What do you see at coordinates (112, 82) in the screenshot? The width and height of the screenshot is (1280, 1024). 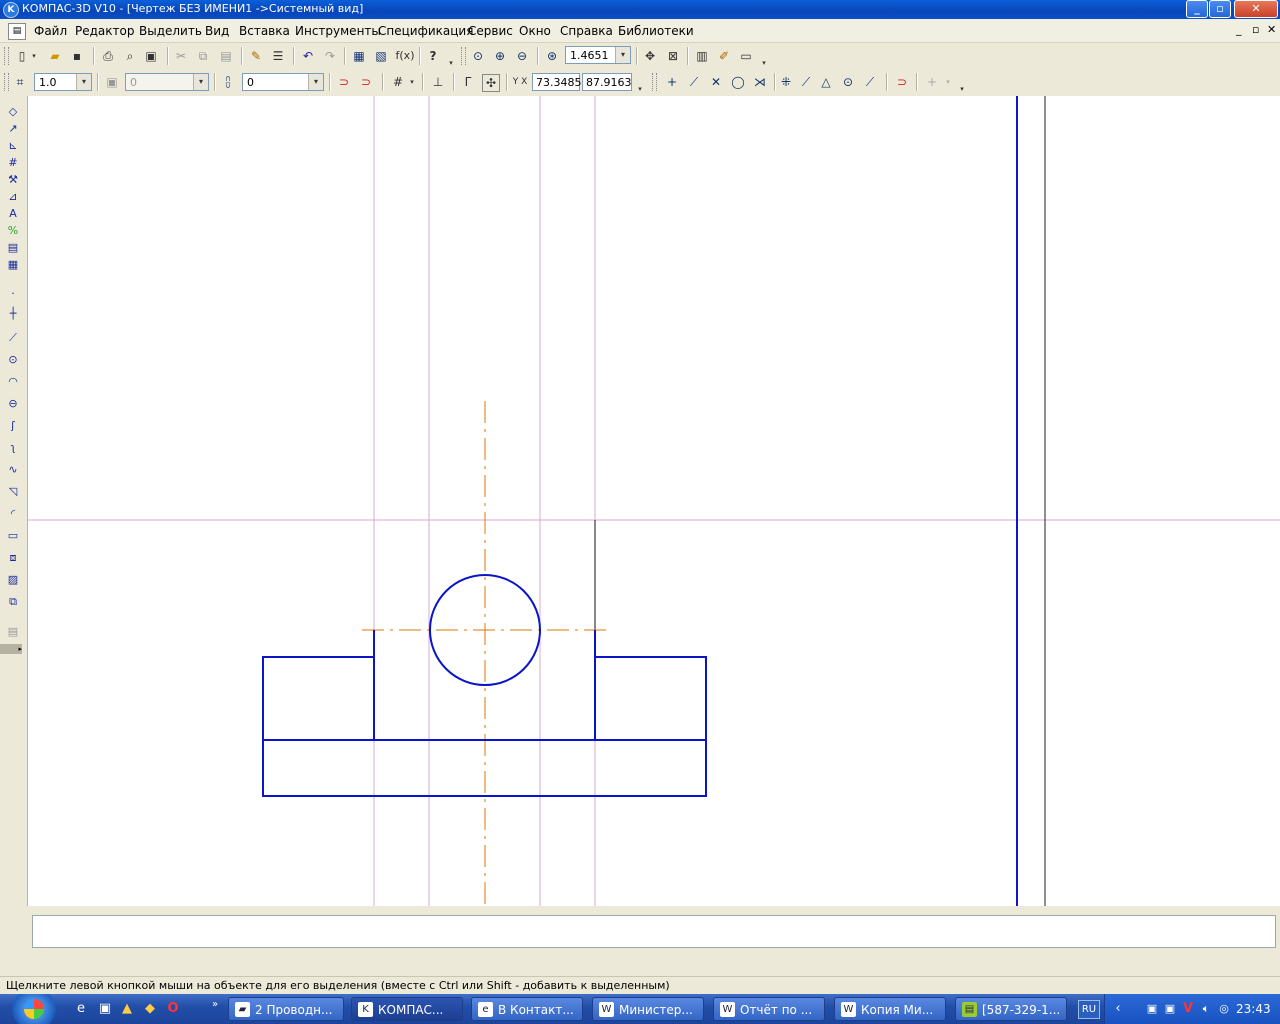 I see `view-state-icon: ▣` at bounding box center [112, 82].